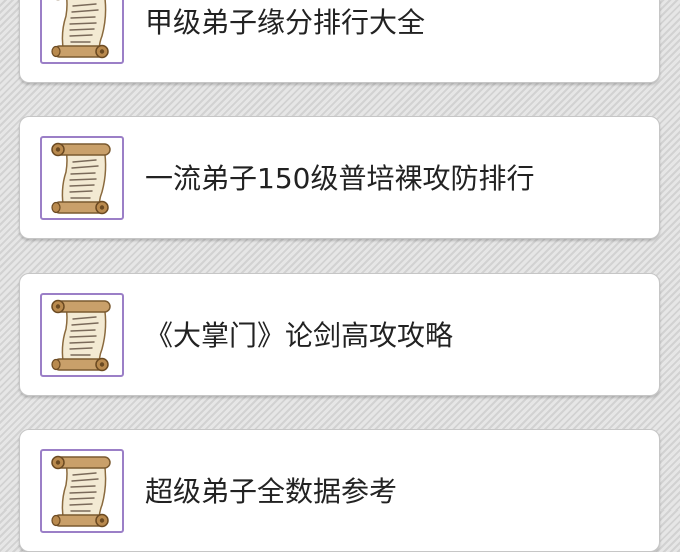  I want to click on list-item-title: 一流弟子150级普培裸攻防排行, so click(340, 178).